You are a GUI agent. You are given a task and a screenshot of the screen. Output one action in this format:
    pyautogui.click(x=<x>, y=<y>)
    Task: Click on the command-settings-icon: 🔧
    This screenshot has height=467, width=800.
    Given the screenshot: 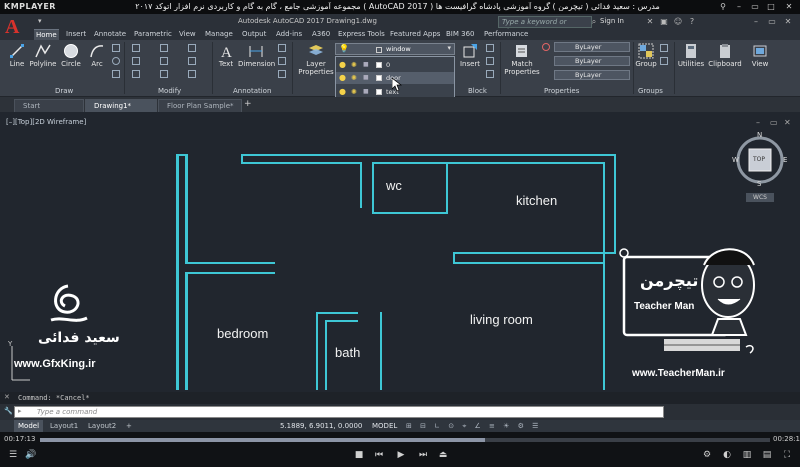 What is the action you would take?
    pyautogui.click(x=8, y=411)
    